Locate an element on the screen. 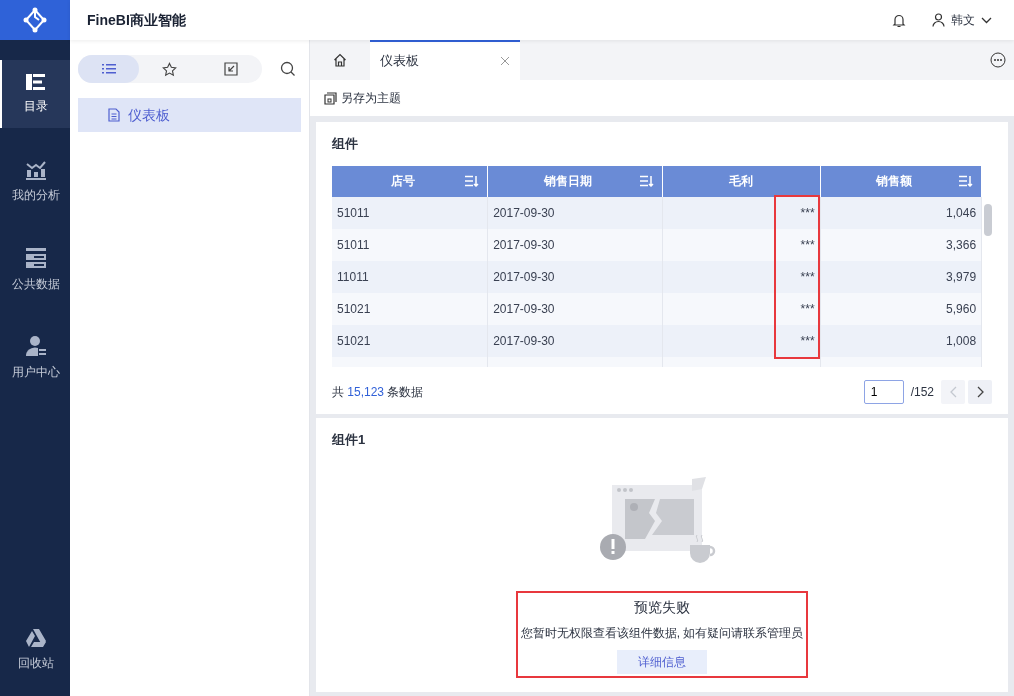 The height and width of the screenshot is (696, 1014). page-input: 1 is located at coordinates (883, 391).